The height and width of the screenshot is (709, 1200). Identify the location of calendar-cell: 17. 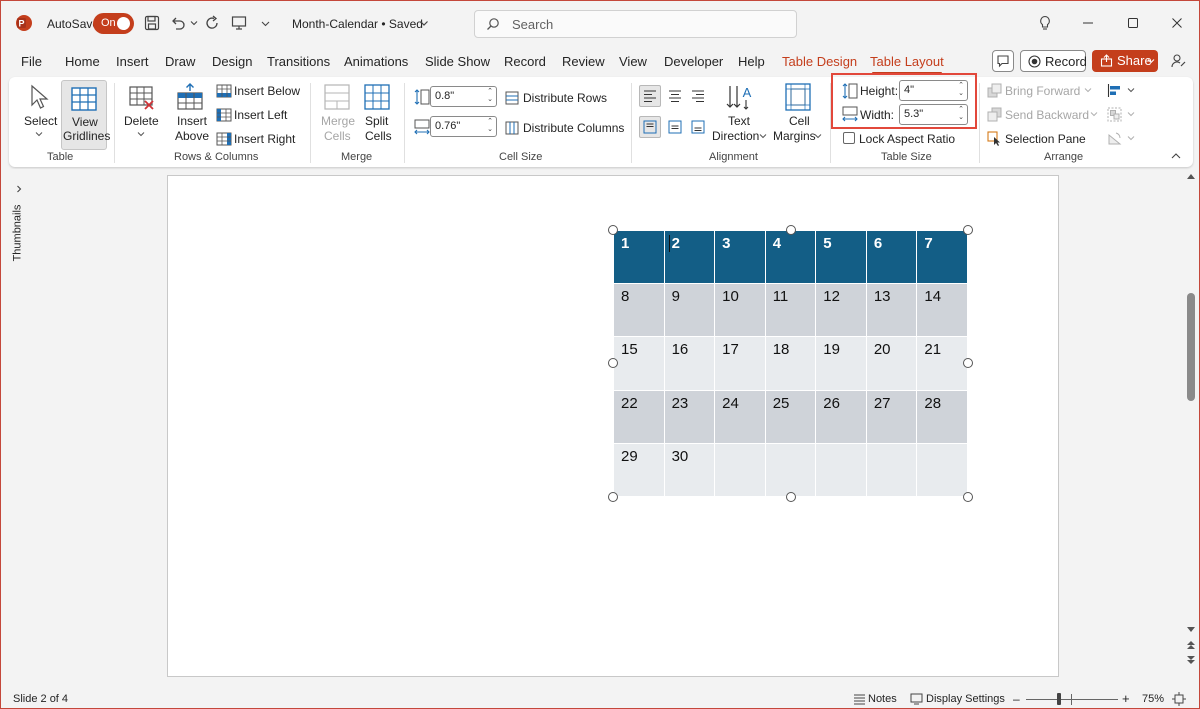
(740, 363).